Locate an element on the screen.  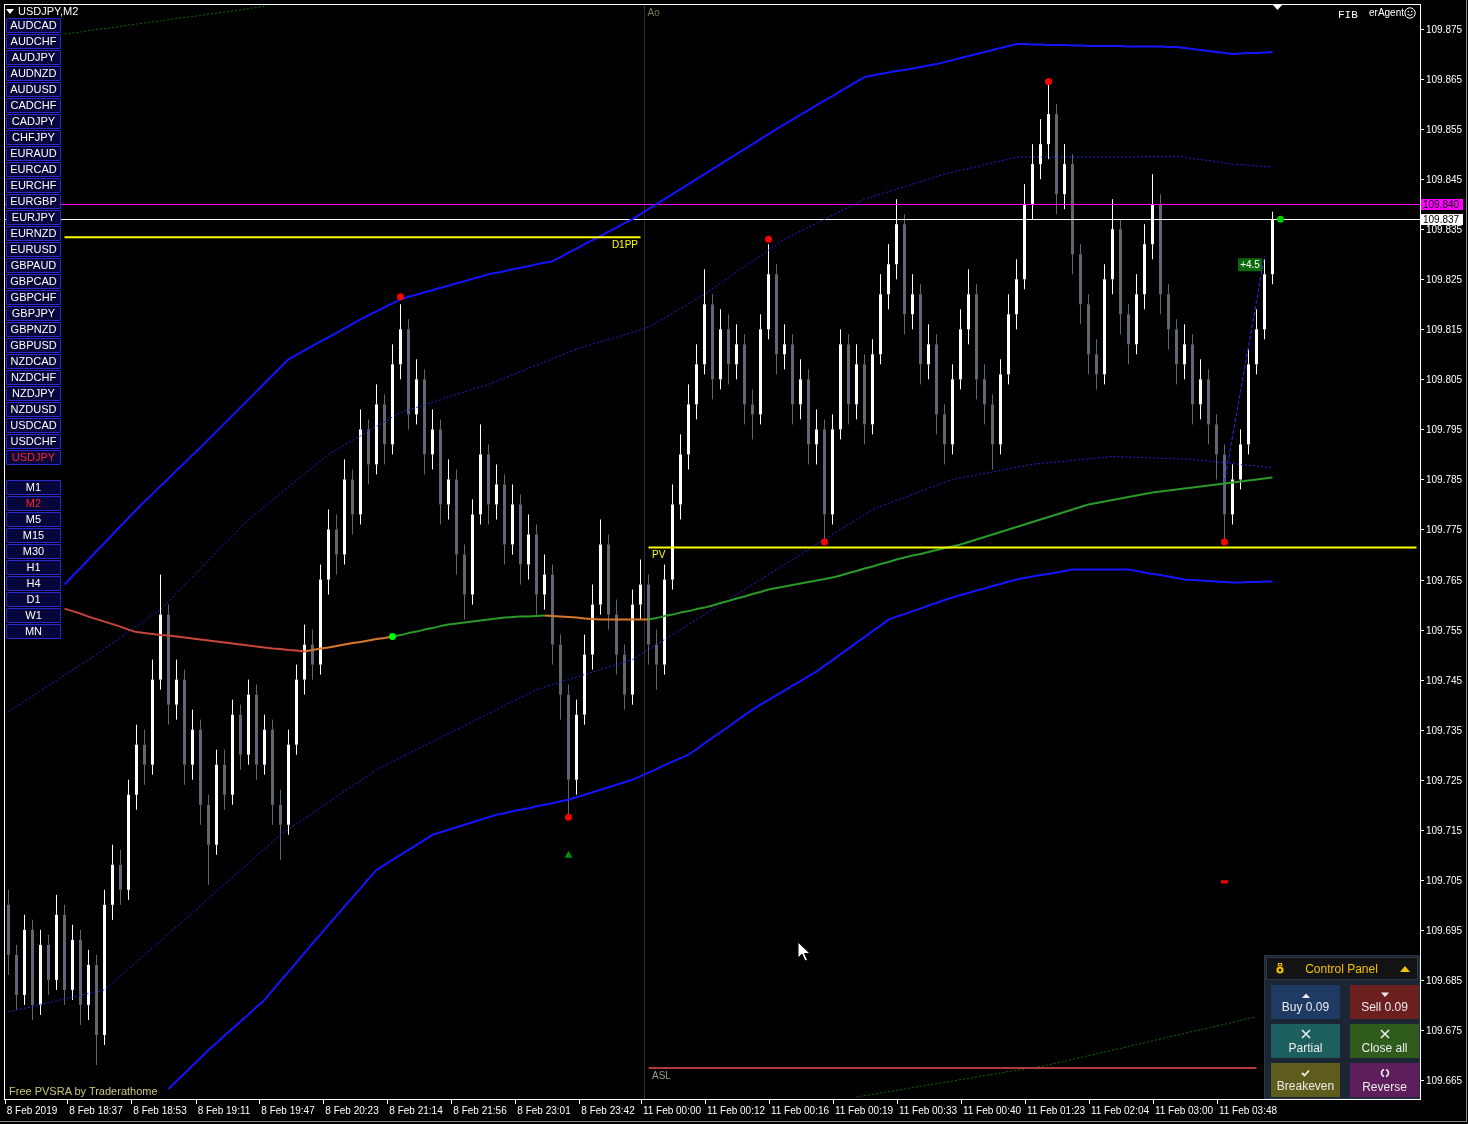
triangle-marker-icon is located at coordinates (1277, 7).